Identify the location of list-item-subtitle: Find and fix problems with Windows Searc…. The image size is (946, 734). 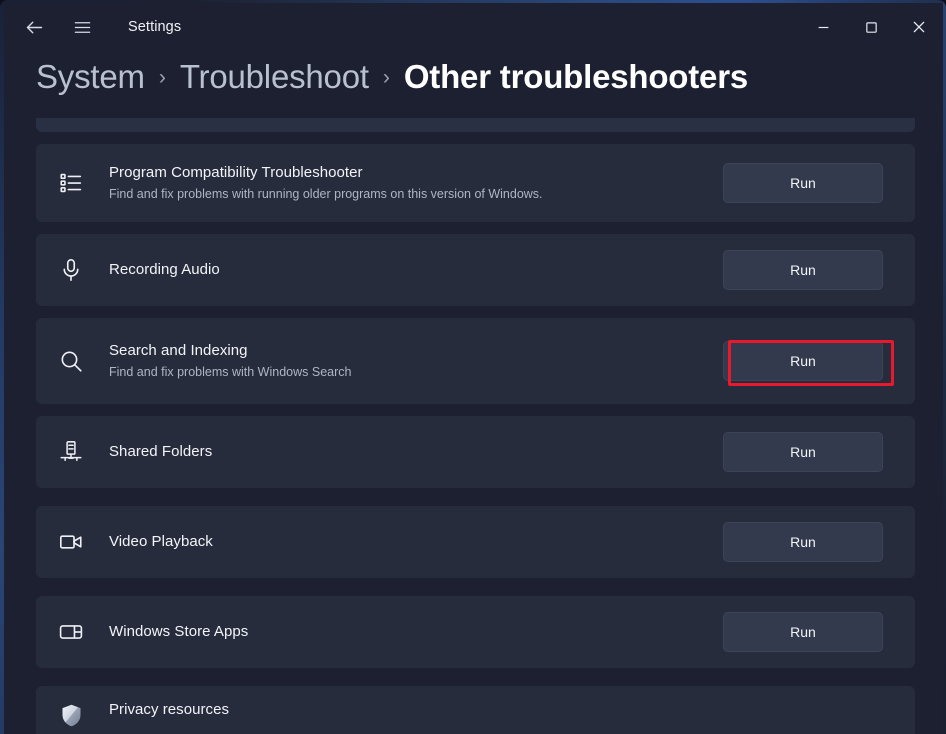
(230, 372).